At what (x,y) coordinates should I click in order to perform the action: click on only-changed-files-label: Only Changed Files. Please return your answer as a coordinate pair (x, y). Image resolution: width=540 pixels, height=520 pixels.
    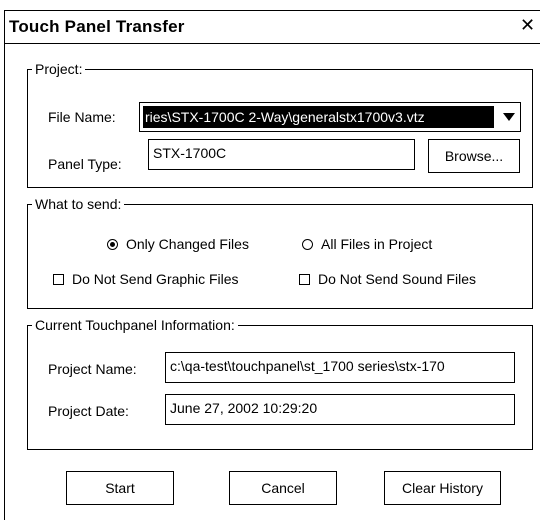
    Looking at the image, I should click on (187, 244).